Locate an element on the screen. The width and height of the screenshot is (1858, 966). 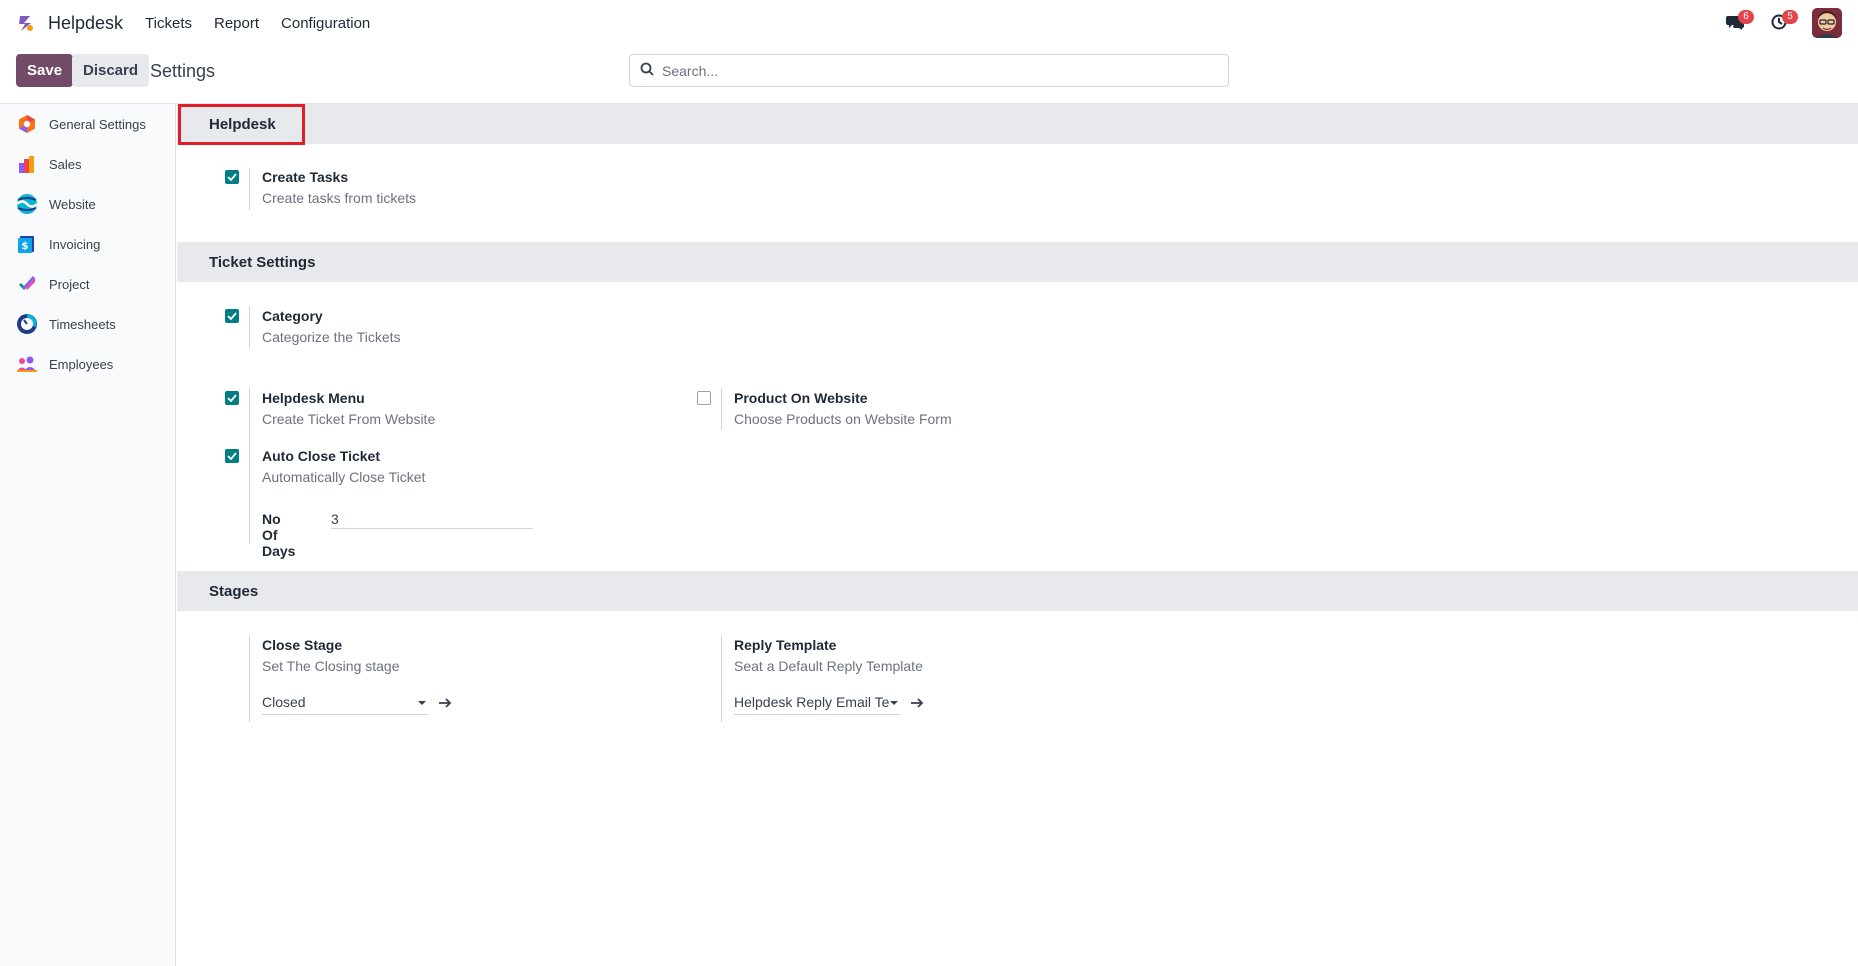
sales-icon is located at coordinates (27, 164).